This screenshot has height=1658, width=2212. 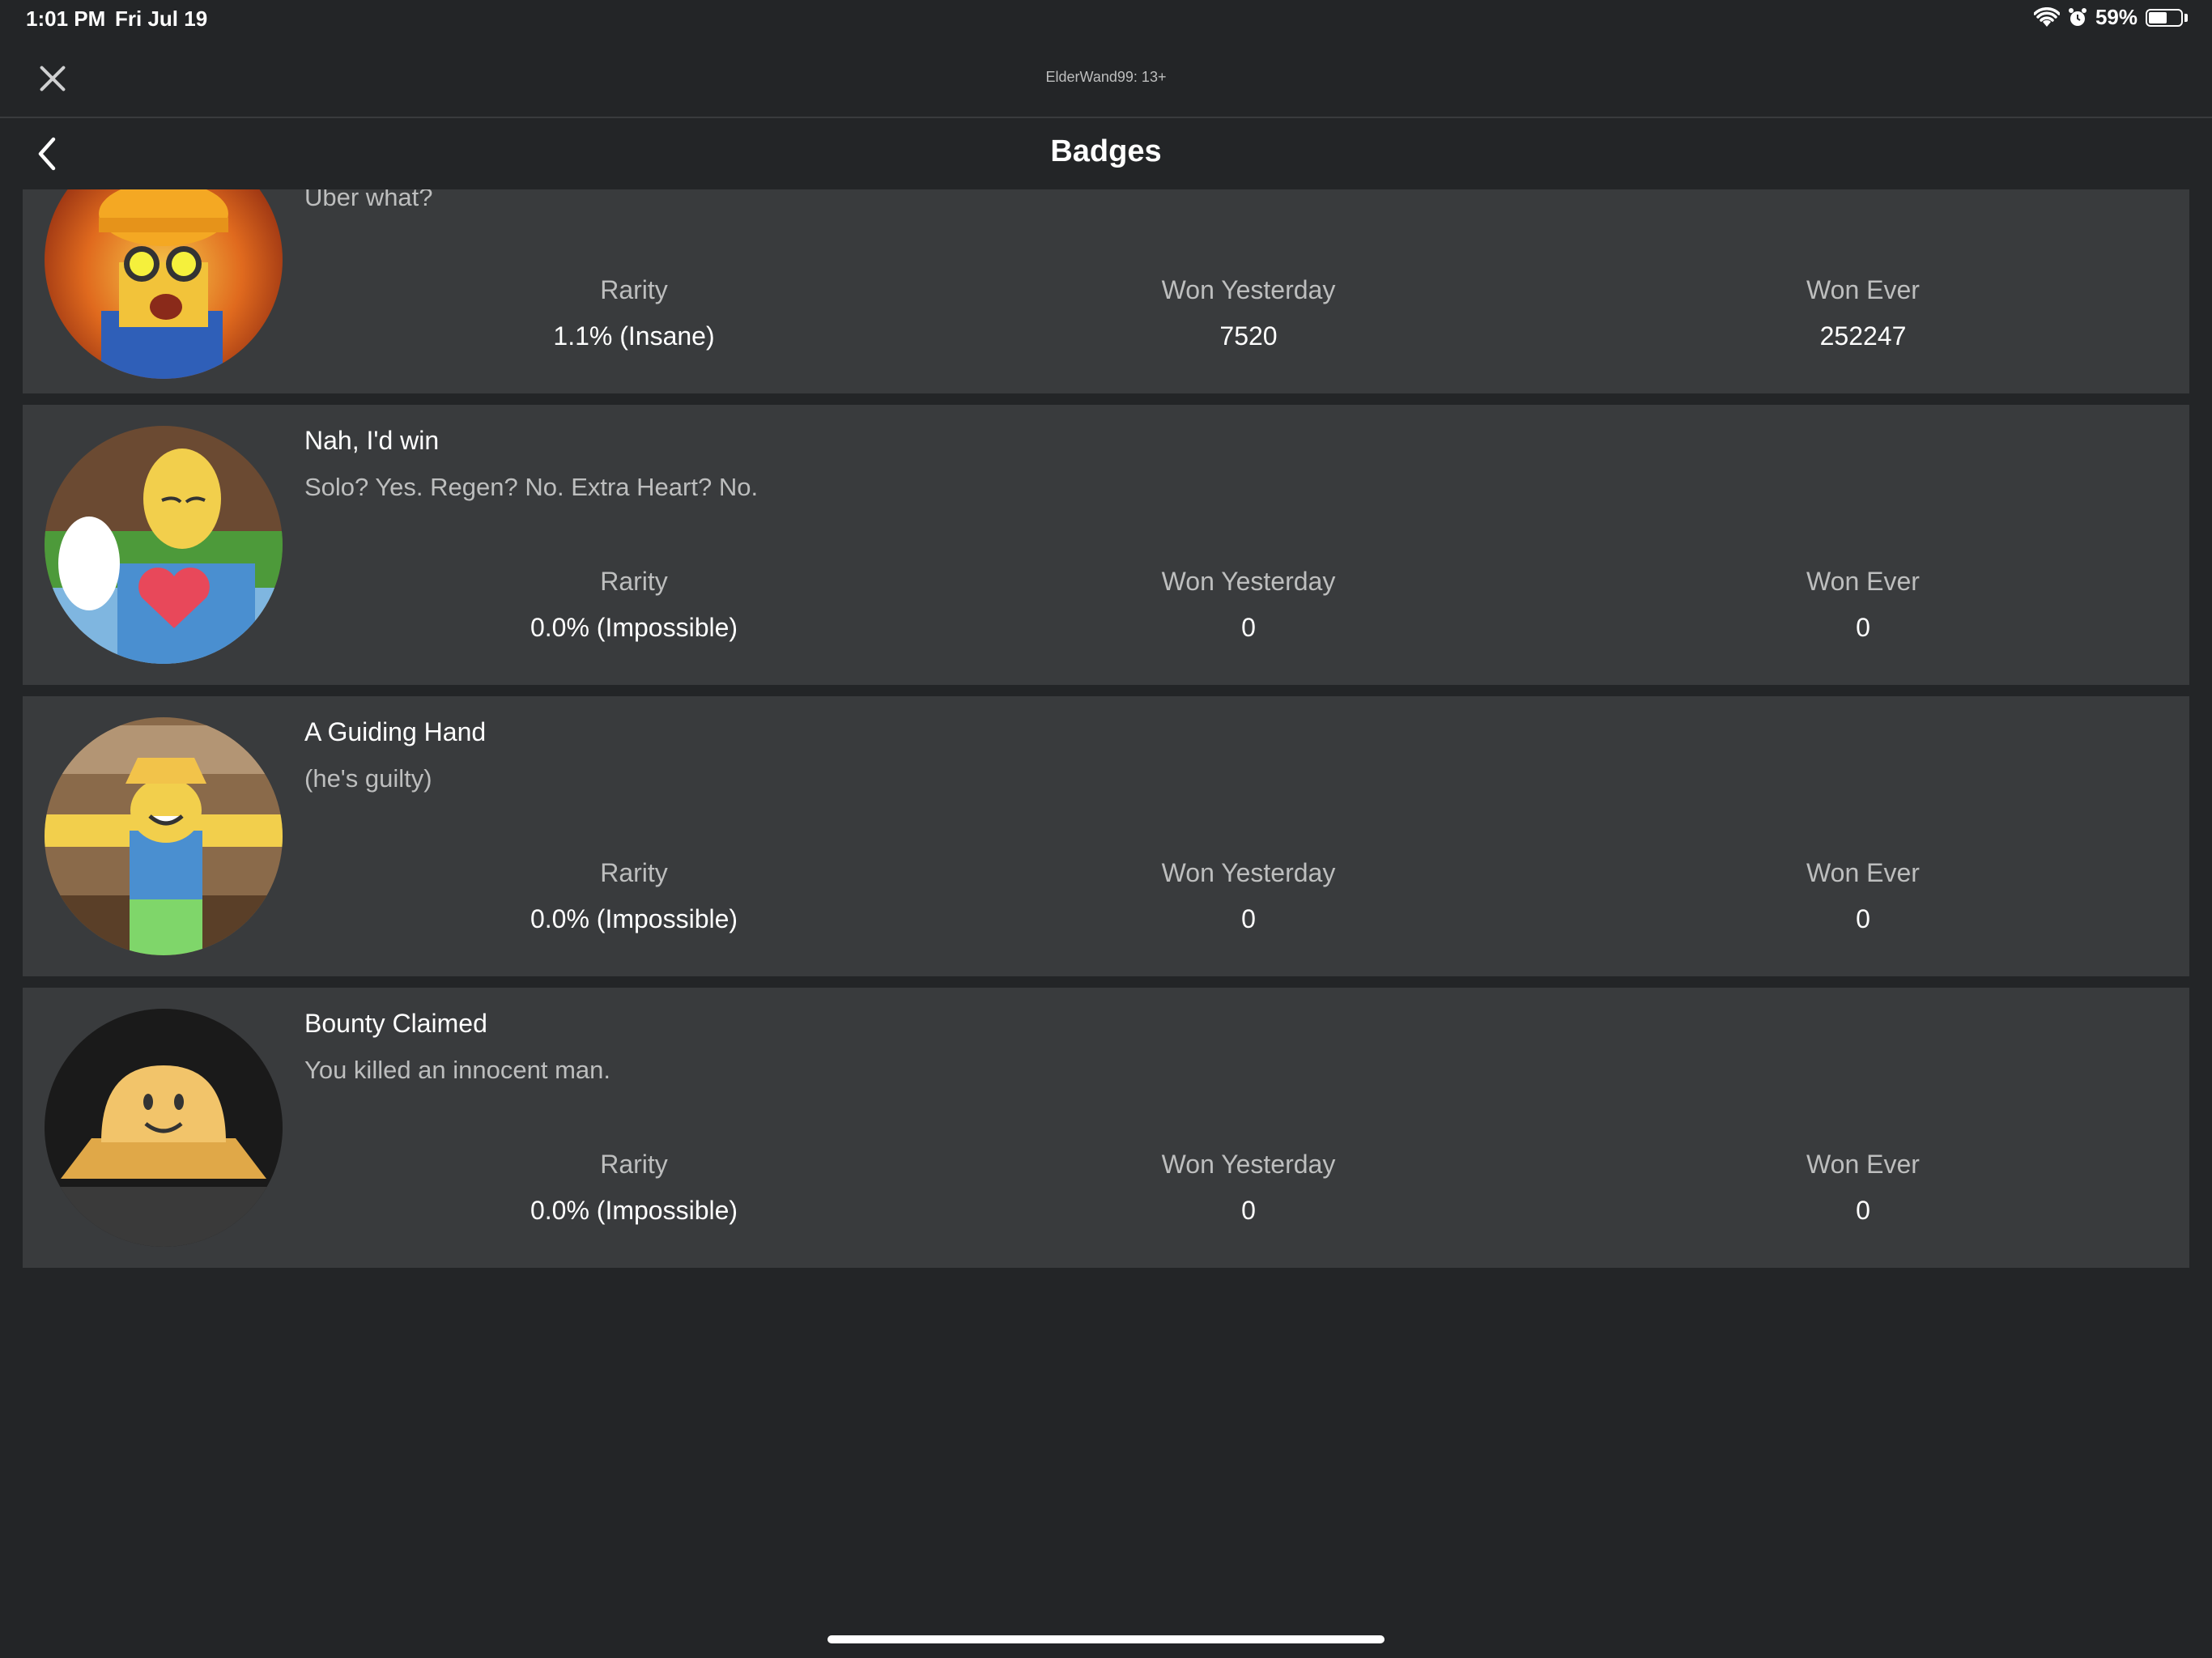 I want to click on badge-image-guiding-hand, so click(x=164, y=836).